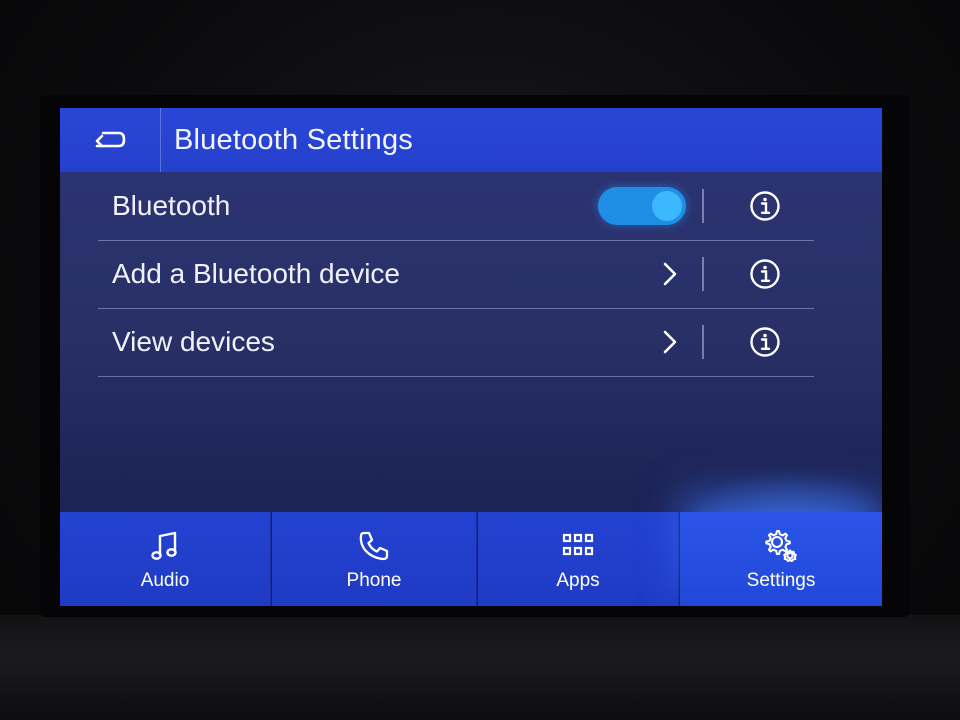 This screenshot has height=720, width=960. What do you see at coordinates (578, 580) in the screenshot?
I see `tab-label: Apps` at bounding box center [578, 580].